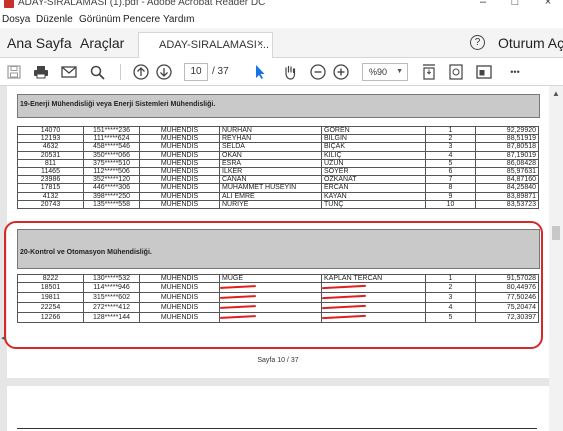 This screenshot has height=431, width=563. Describe the element at coordinates (507, 147) in the screenshot. I see `cell-score: 87,80518` at that location.